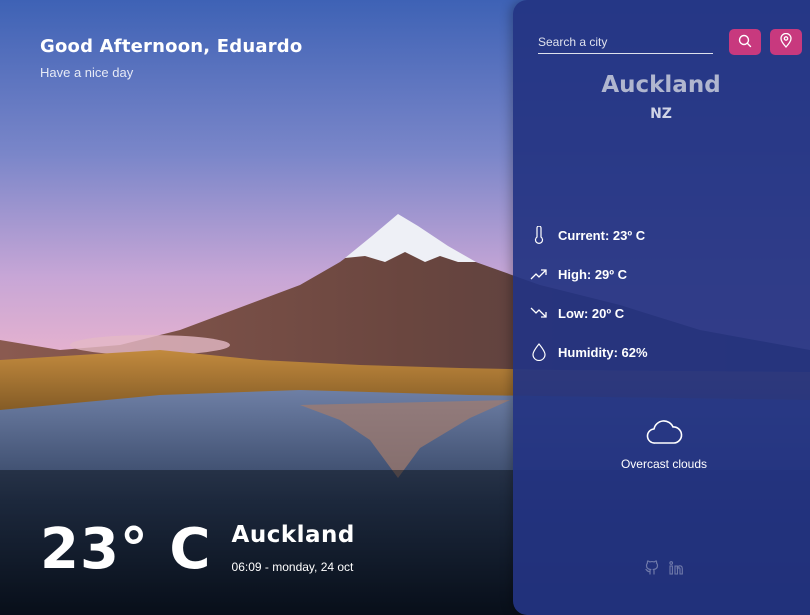 This screenshot has width=810, height=615. Describe the element at coordinates (625, 42) in the screenshot. I see `city-search-input` at that location.